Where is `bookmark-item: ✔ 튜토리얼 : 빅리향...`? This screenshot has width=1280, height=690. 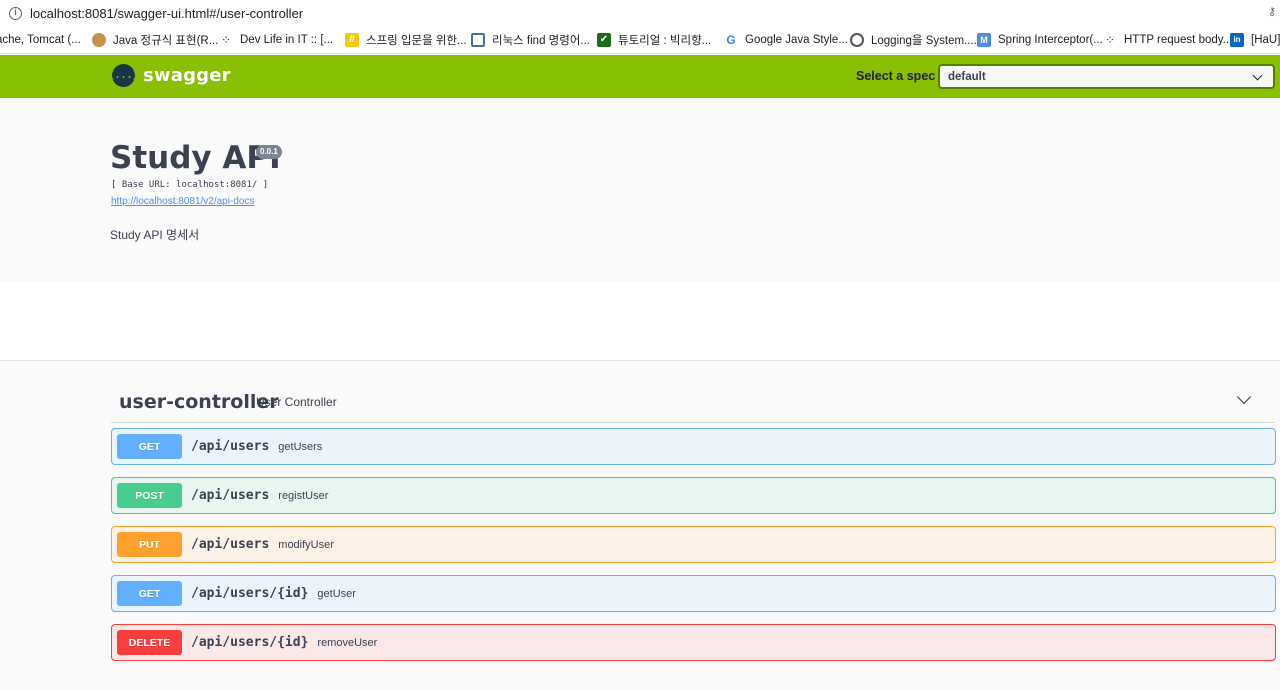
bookmark-item: ✔ 튜토리얼 : 빅리향... is located at coordinates (654, 40).